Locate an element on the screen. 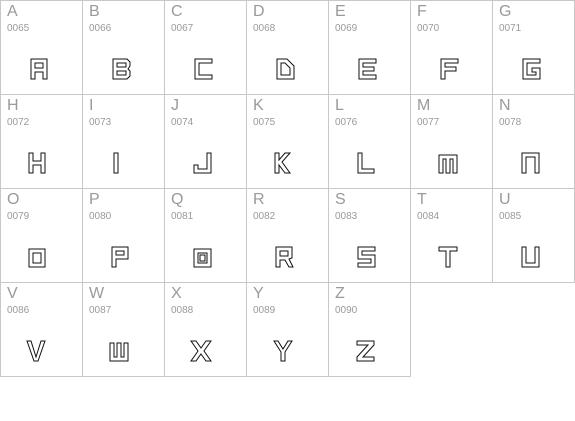 Image resolution: width=575 pixels, height=421 pixels. C-glyph-icon is located at coordinates (203, 69).